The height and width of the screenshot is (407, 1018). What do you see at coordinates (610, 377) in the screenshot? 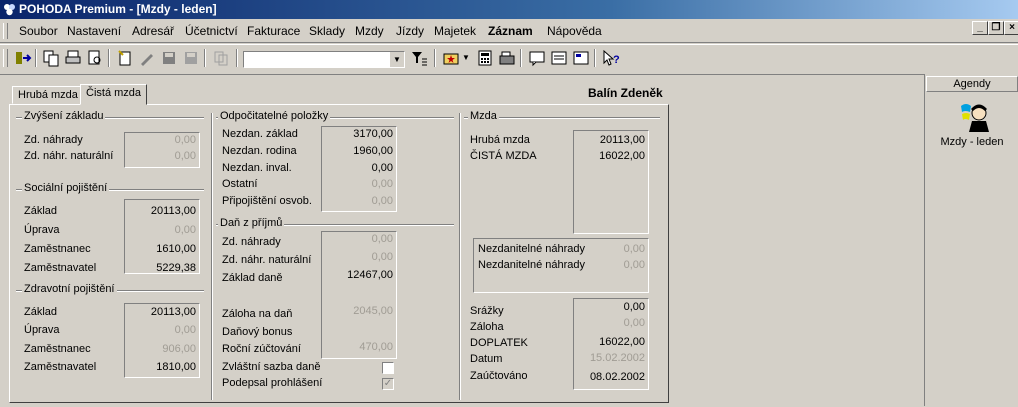
I see `value-zauctovano: 08.02.2002` at bounding box center [610, 377].